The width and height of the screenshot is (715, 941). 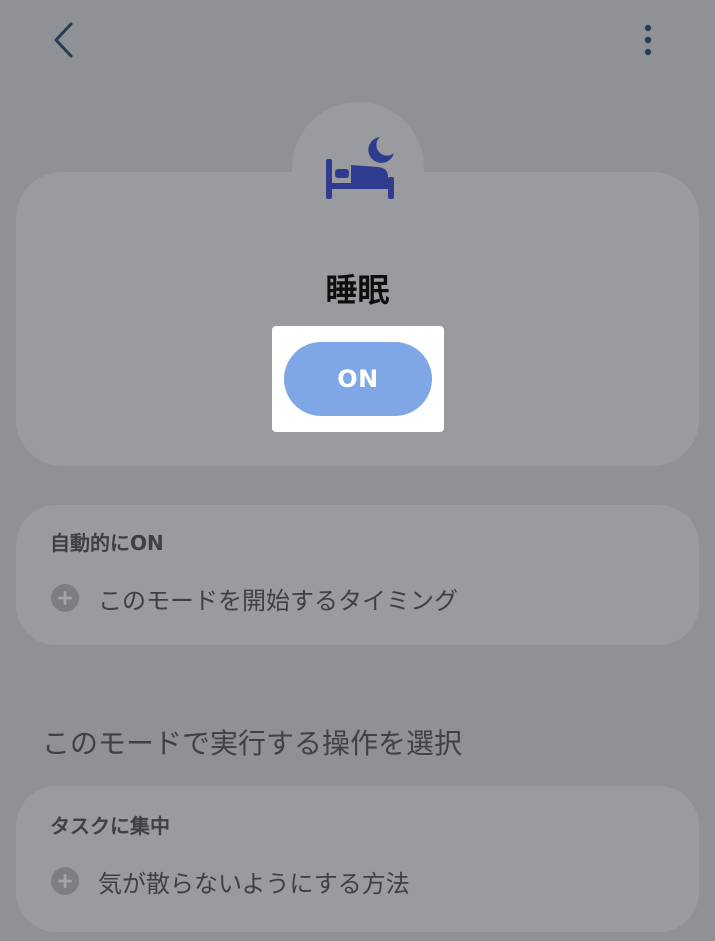 I want to click on chevron-left-icon, so click(x=63, y=40).